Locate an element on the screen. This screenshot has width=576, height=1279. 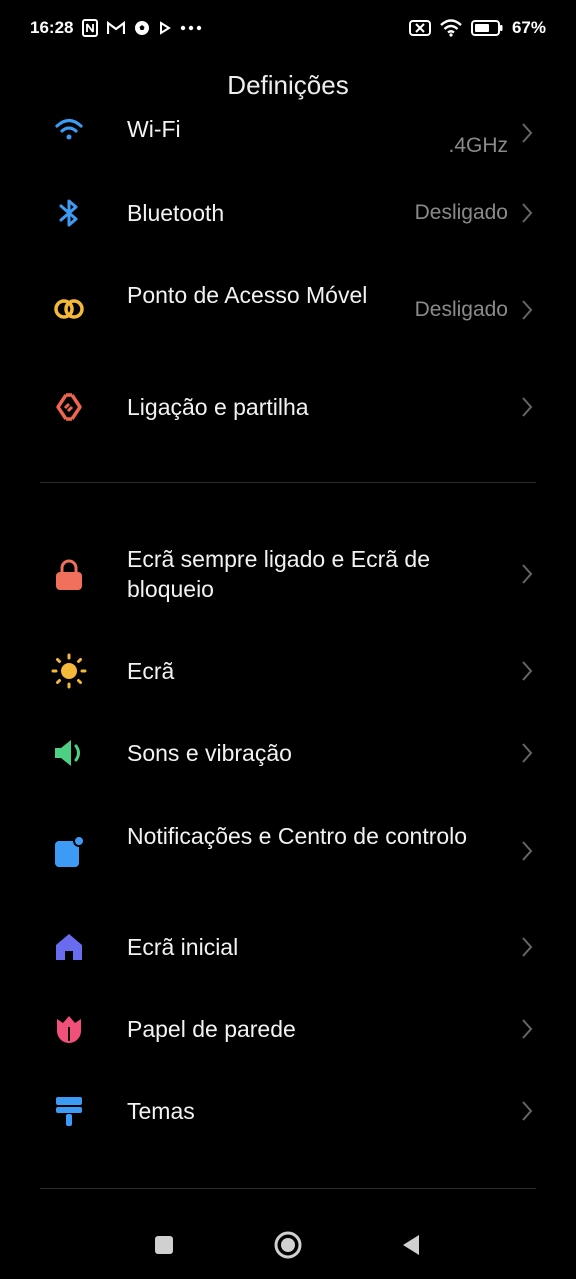
settings-item-label: Sons e vibração is located at coordinates (209, 753).